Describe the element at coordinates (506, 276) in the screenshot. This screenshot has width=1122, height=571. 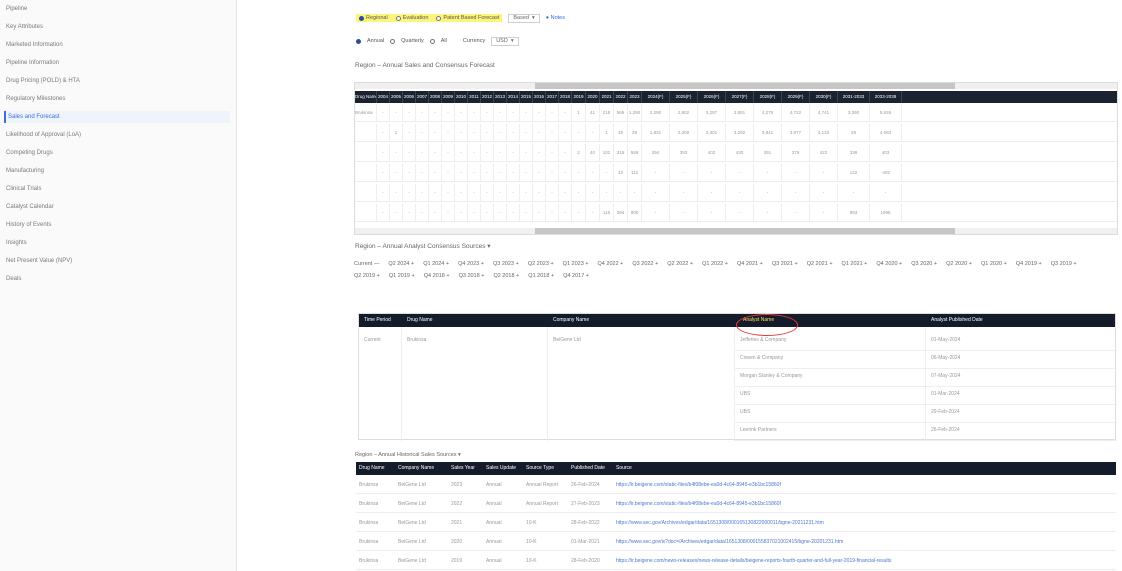
I see `period-tag: Q2 2018 +` at that location.